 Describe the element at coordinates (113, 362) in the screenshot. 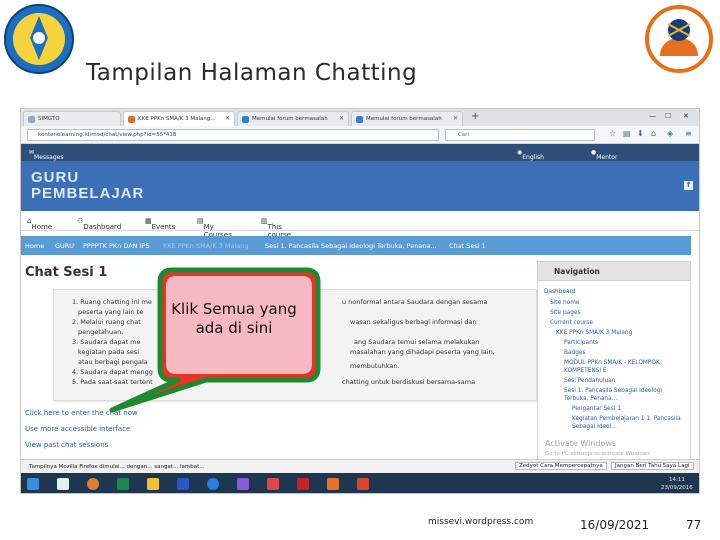

I see `instruction-line: atau berbagi pengala` at that location.